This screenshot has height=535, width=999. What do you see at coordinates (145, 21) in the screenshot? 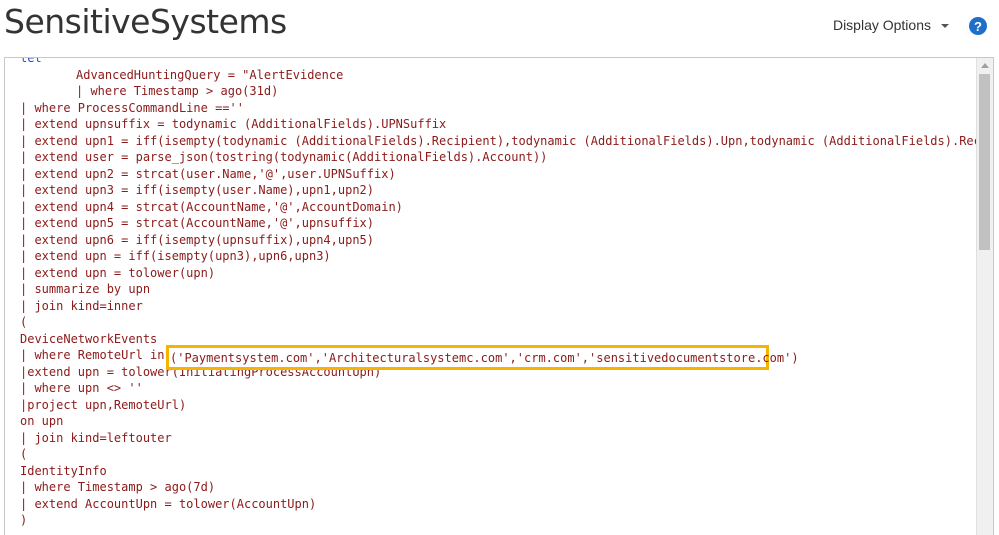
I see `app-title: SensitiveSystems` at bounding box center [145, 21].